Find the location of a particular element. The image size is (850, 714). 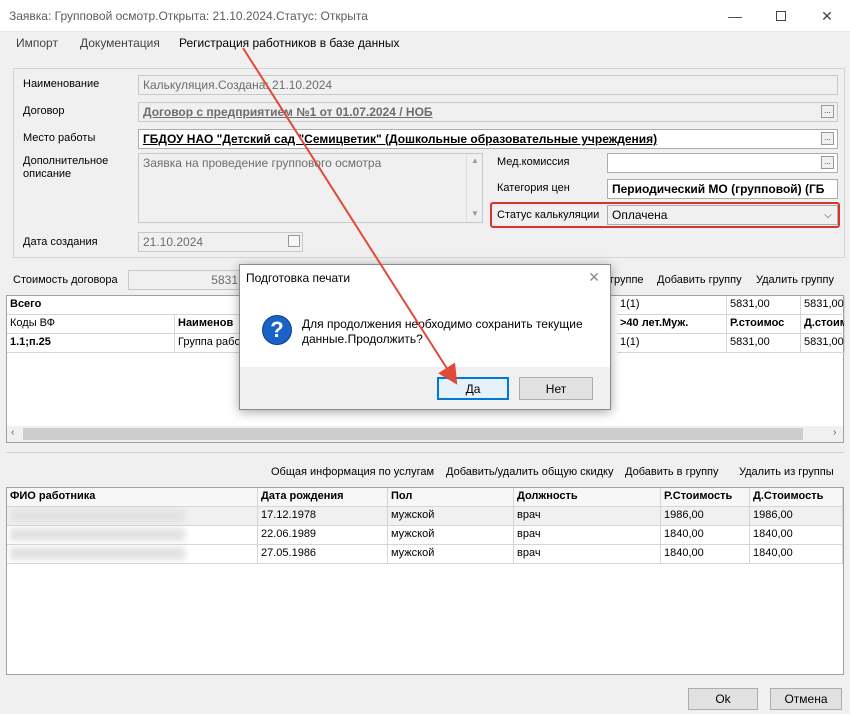

calc-status-label: Статус калькуляции is located at coordinates (548, 215).